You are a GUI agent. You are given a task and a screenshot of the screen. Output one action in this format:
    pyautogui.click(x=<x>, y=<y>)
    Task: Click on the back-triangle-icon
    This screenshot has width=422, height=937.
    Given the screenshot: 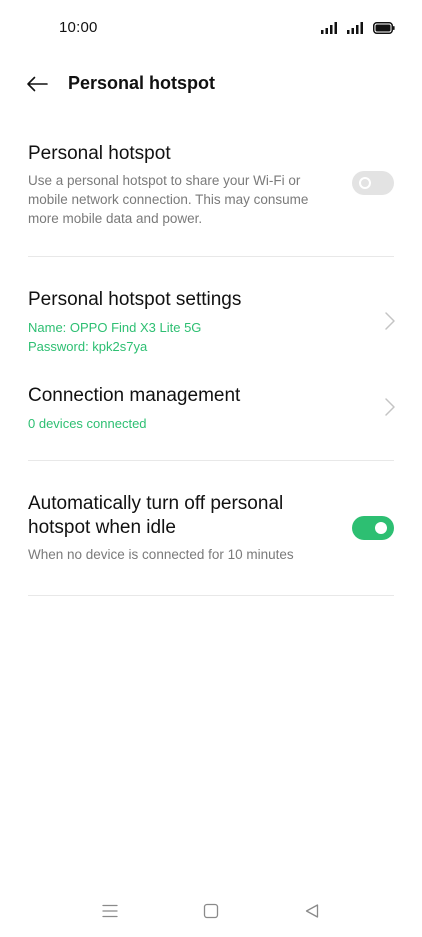 What is the action you would take?
    pyautogui.click(x=312, y=911)
    